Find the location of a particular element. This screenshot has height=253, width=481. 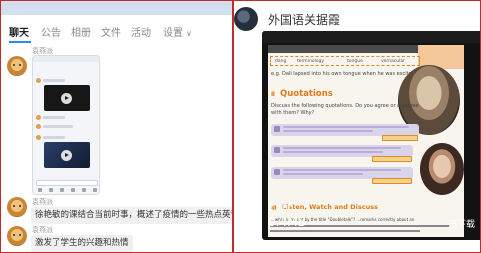

tab-settings: 设置 ∨ is located at coordinates (177, 34).